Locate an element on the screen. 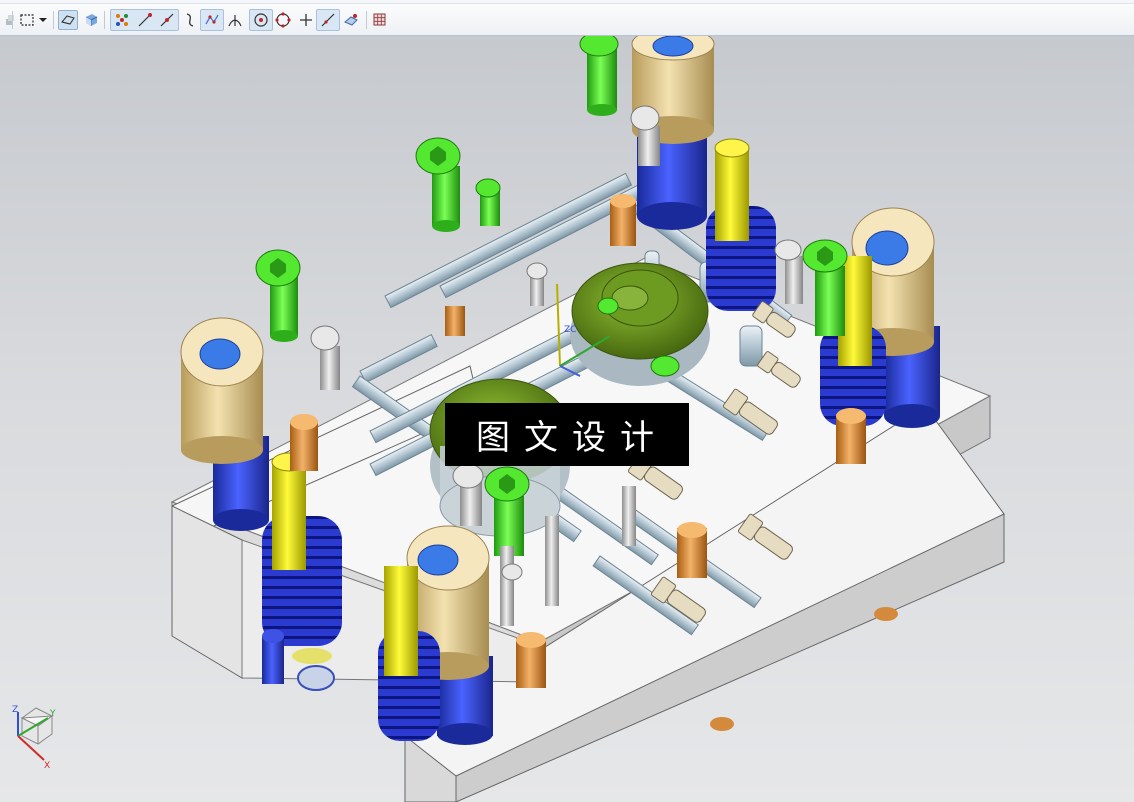 The width and height of the screenshot is (1134, 802). snap-control-point-icon is located at coordinates (212, 20).